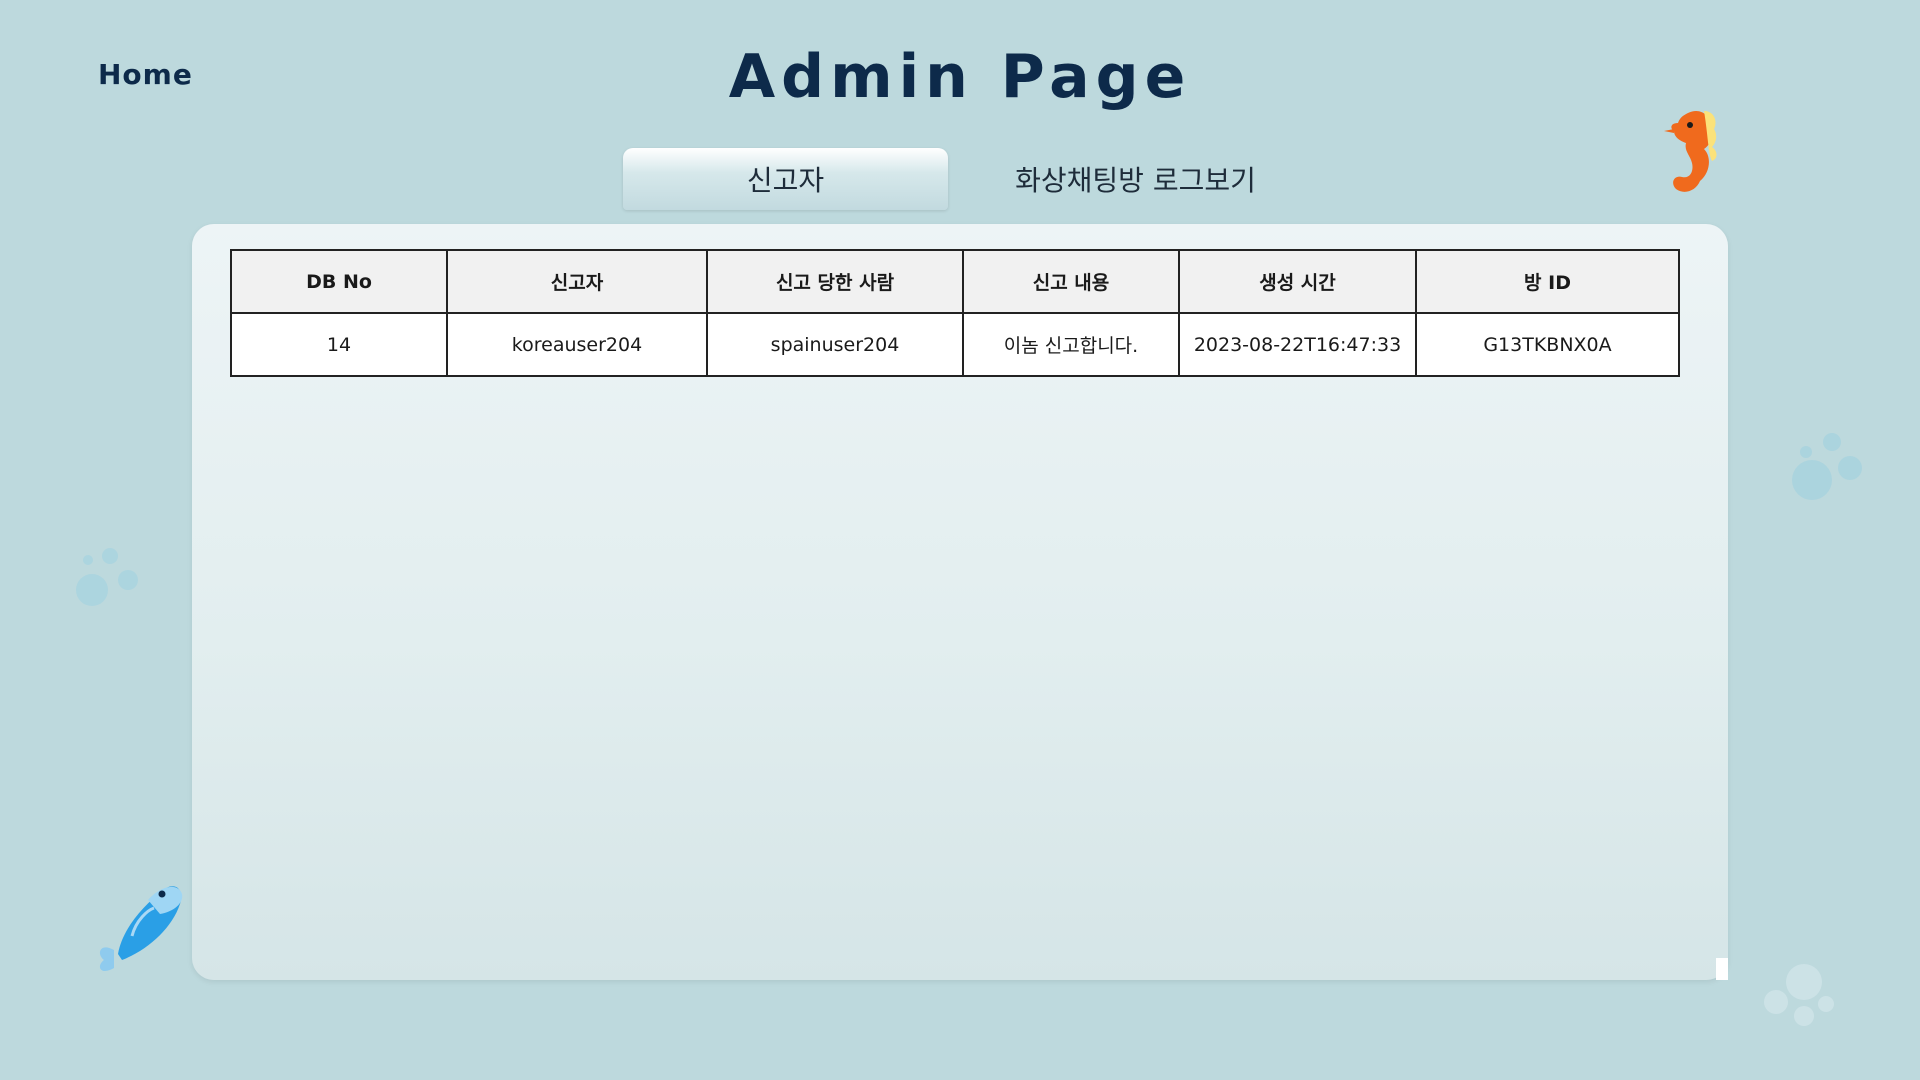 The height and width of the screenshot is (1080, 1920). I want to click on column-header-content: 신고 내용, so click(1071, 281).